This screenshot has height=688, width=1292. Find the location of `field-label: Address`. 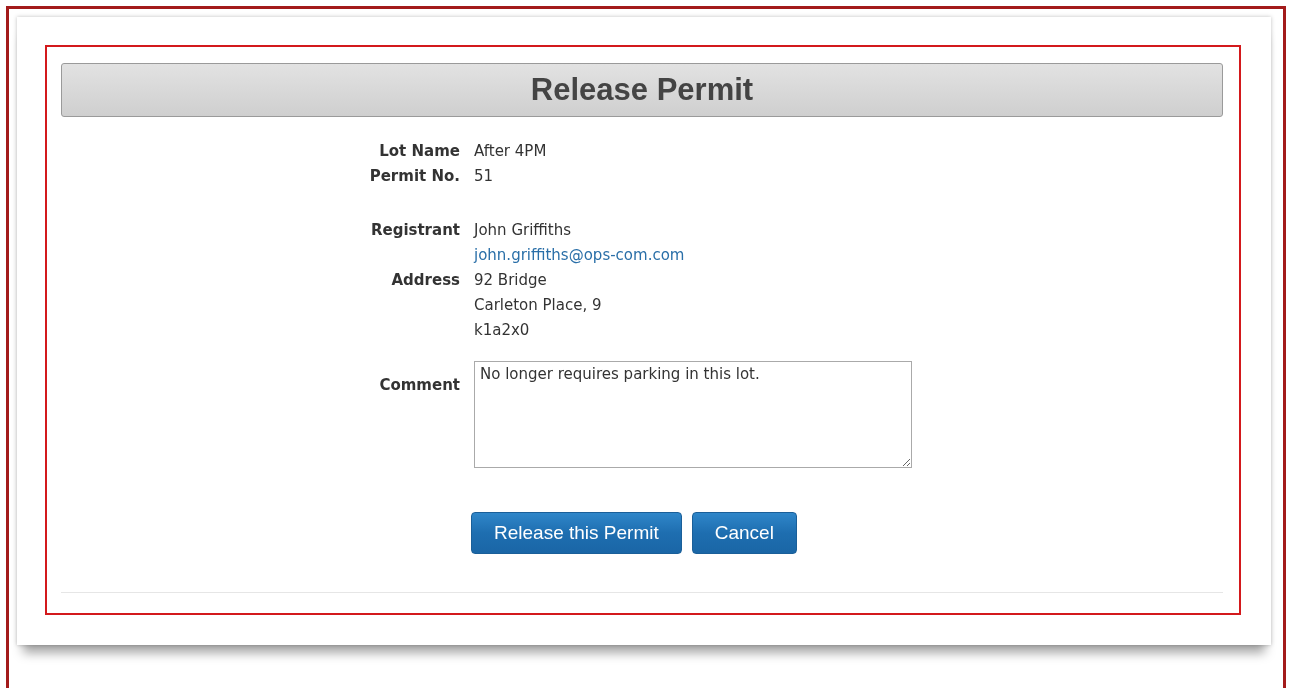

field-label: Address is located at coordinates (425, 280).